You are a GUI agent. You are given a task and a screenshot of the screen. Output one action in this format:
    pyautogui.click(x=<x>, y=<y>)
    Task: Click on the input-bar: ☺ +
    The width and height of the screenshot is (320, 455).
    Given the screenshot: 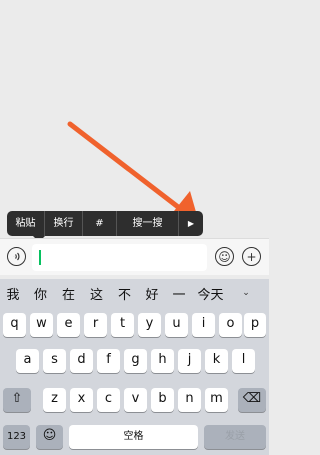 What is the action you would take?
    pyautogui.click(x=134, y=256)
    